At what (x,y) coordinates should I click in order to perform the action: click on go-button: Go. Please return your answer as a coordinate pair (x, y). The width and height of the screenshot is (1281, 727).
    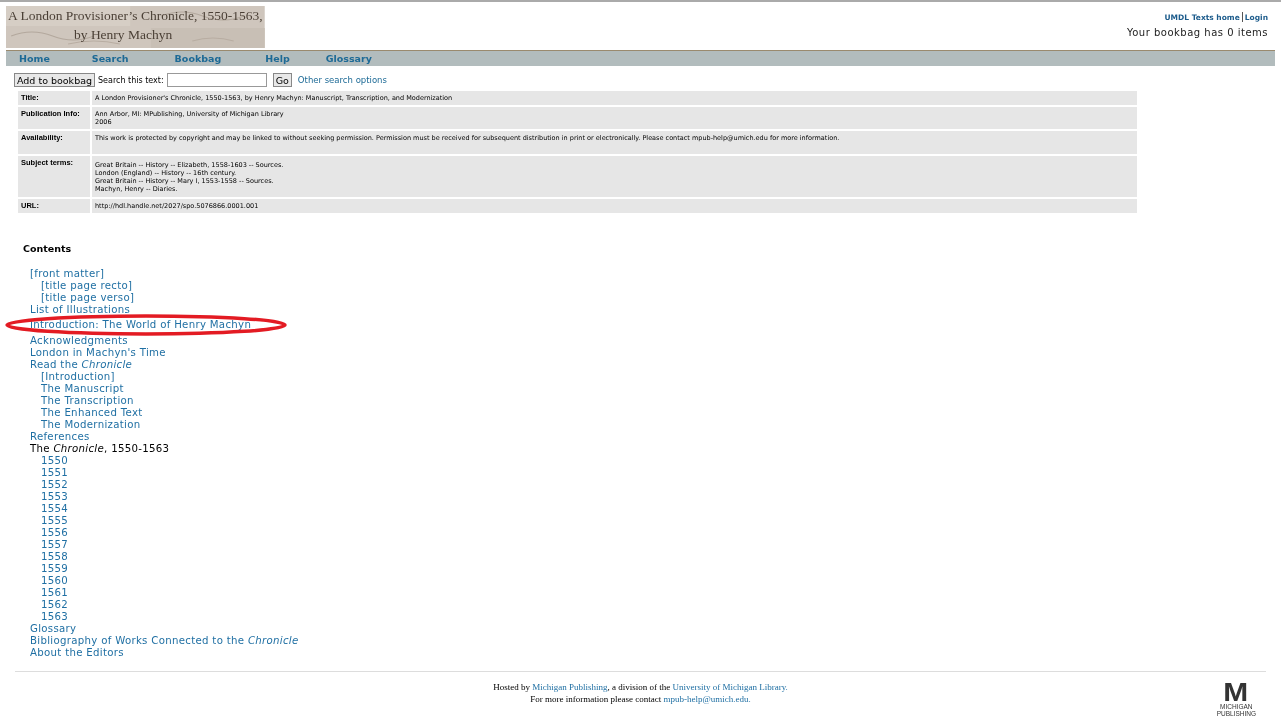
    Looking at the image, I should click on (282, 80).